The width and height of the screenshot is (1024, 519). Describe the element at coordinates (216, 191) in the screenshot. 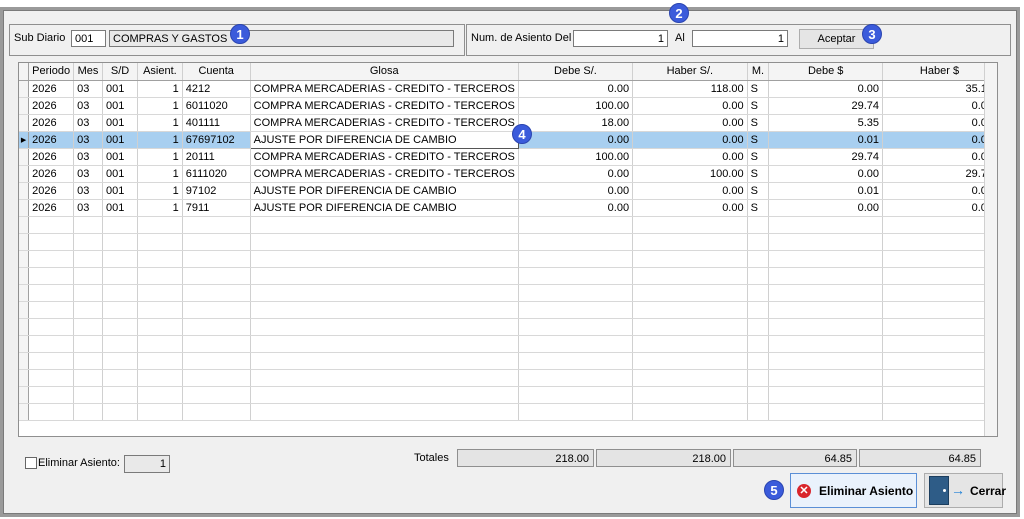

I see `table-cell: 97102` at that location.